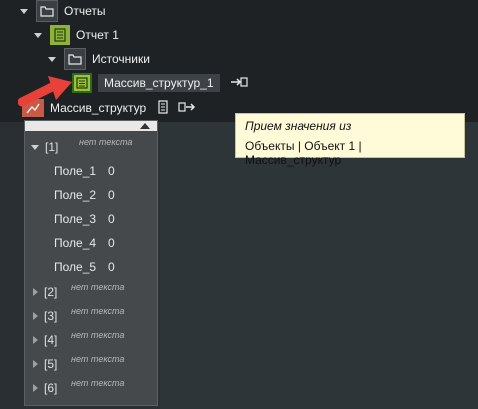  I want to click on field-row: Поле_2 0, so click(92, 195).